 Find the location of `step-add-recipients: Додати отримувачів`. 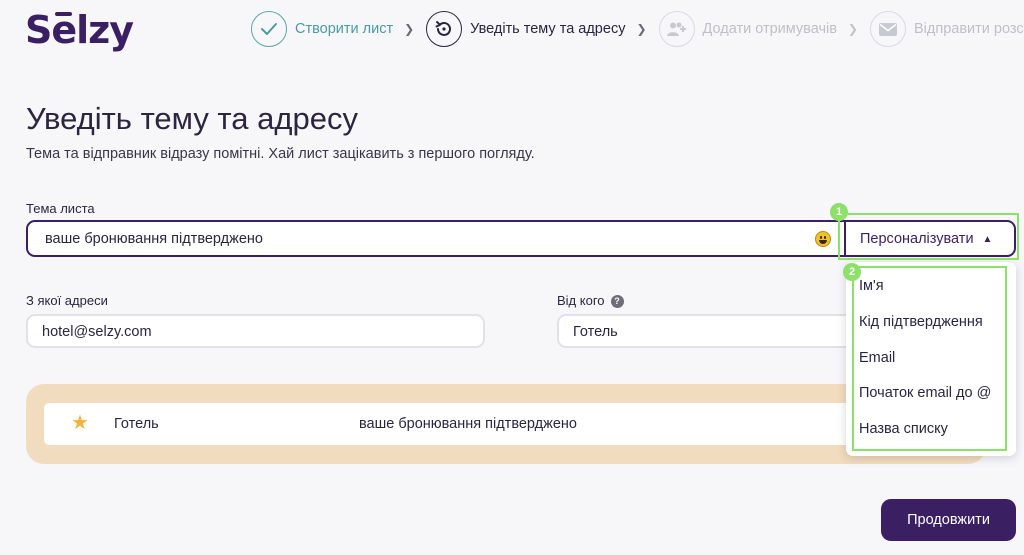

step-add-recipients: Додати отримувачів is located at coordinates (747, 29).